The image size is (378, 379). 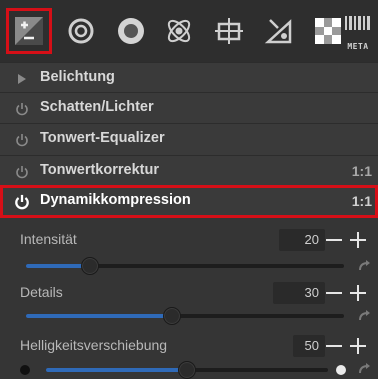 I want to click on brightness-shift-reset-icon, so click(x=365, y=369).